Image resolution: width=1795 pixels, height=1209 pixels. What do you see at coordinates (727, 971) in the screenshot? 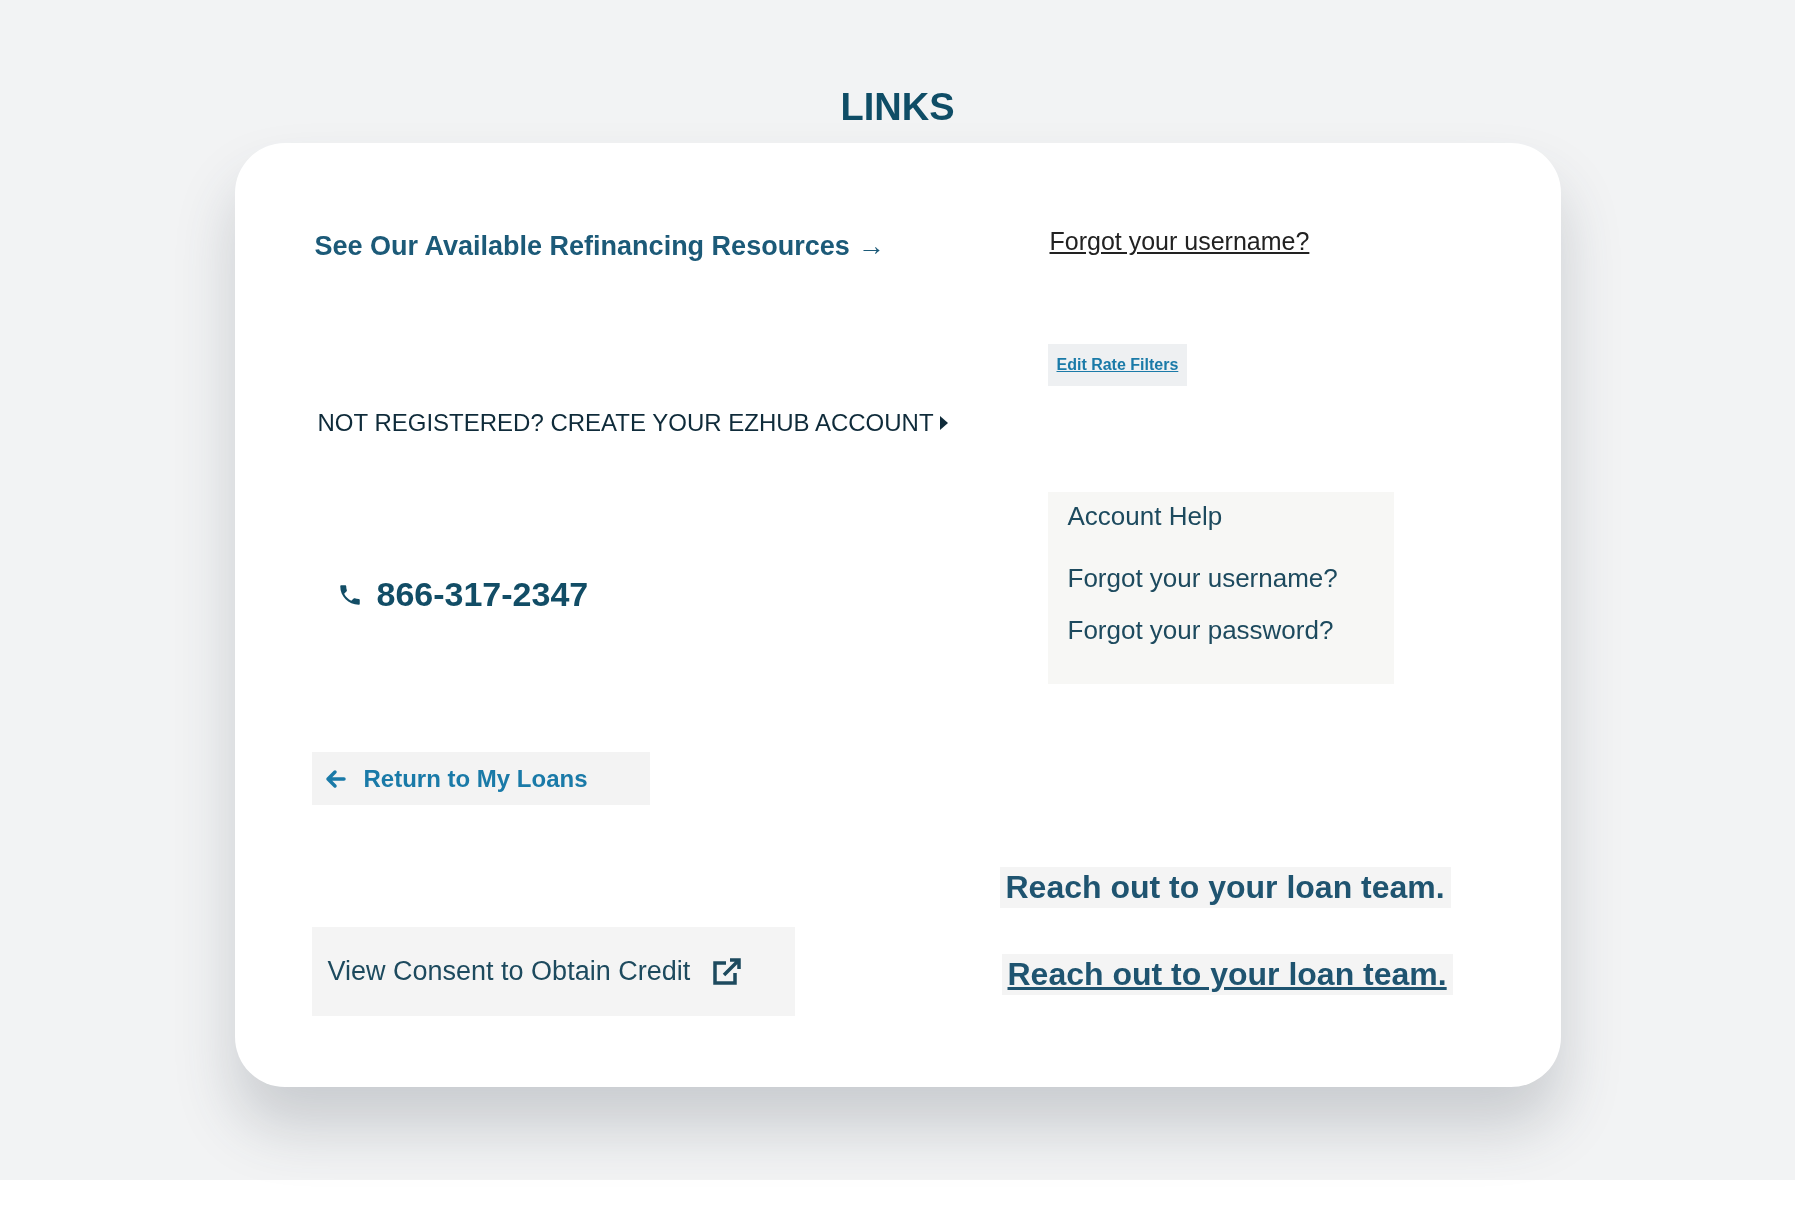
I see `external-link-icon` at bounding box center [727, 971].